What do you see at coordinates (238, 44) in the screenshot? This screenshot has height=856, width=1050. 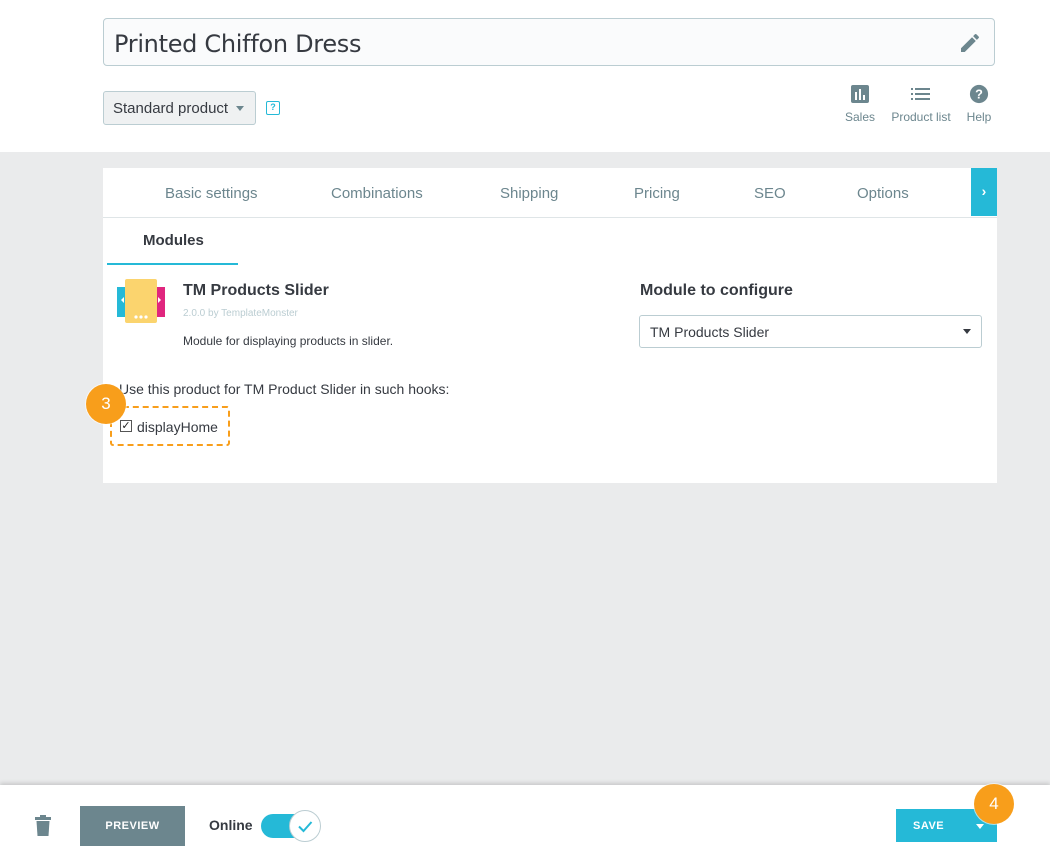 I see `product-name-text: Printed Chiffon Dress` at bounding box center [238, 44].